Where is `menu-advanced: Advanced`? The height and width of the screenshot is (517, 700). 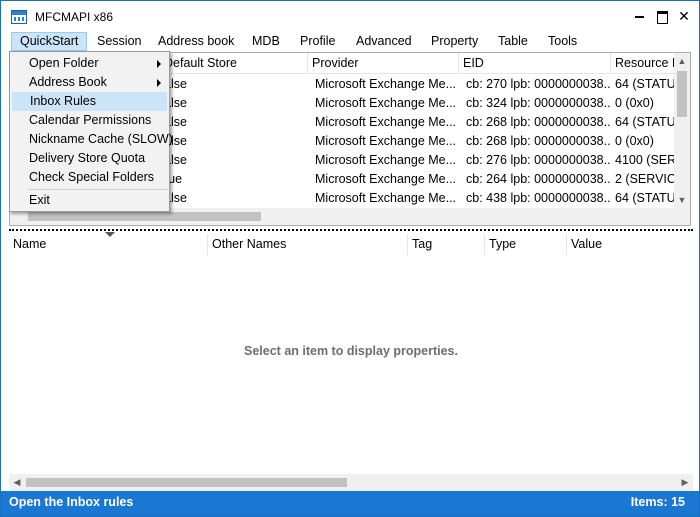 menu-advanced: Advanced is located at coordinates (384, 41).